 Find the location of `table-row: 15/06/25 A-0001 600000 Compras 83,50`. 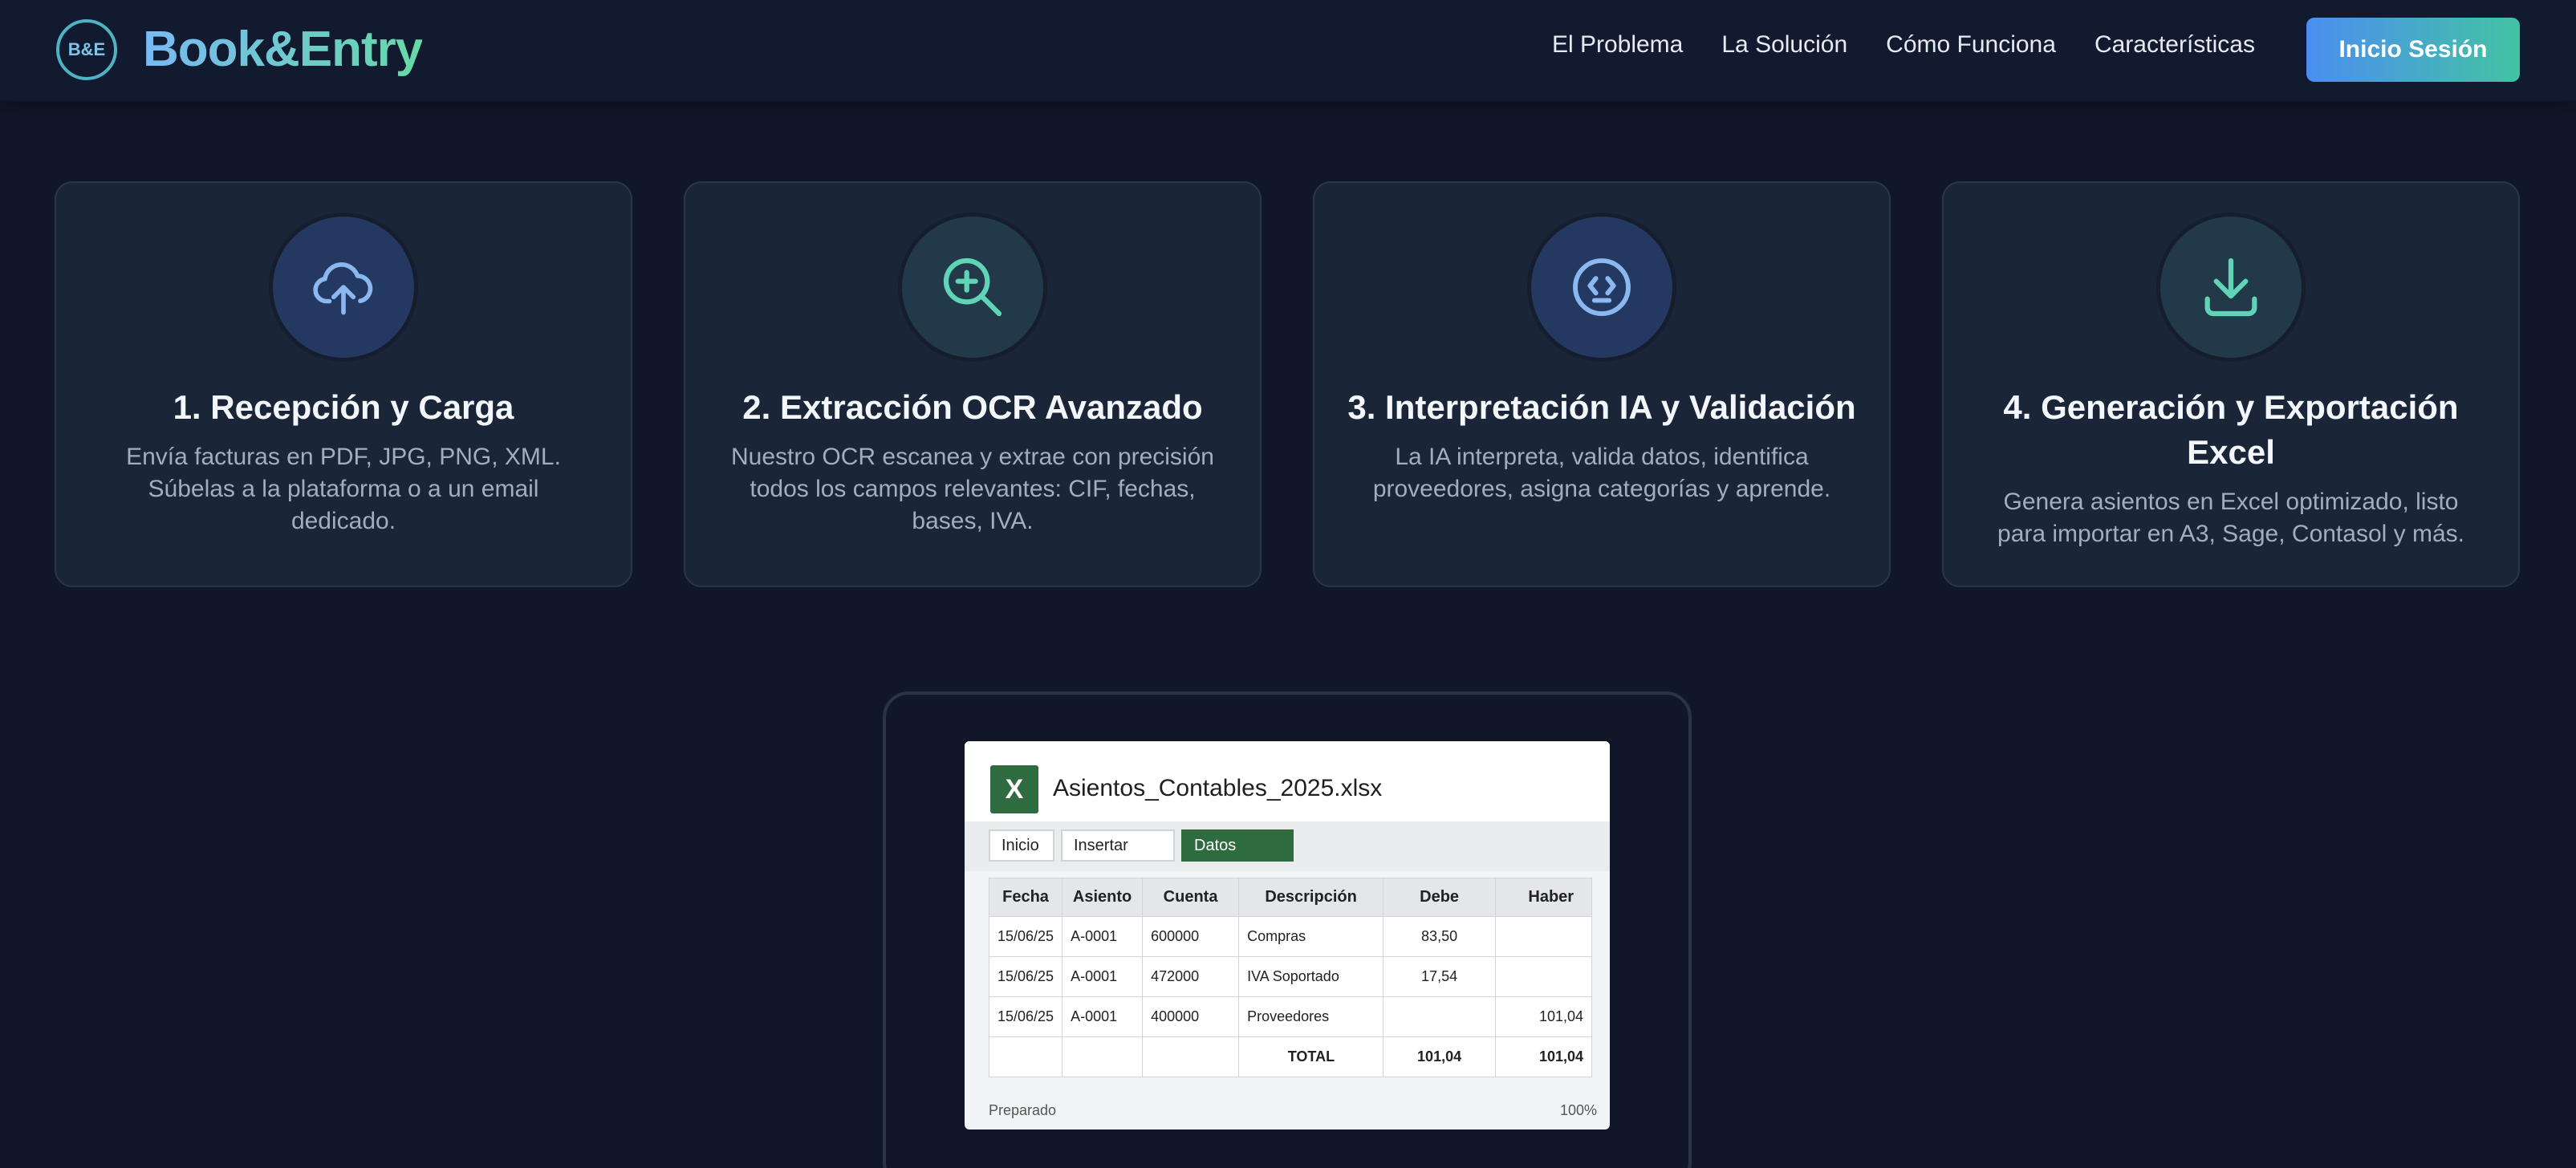

table-row: 15/06/25 A-0001 600000 Compras 83,50 is located at coordinates (1290, 937).